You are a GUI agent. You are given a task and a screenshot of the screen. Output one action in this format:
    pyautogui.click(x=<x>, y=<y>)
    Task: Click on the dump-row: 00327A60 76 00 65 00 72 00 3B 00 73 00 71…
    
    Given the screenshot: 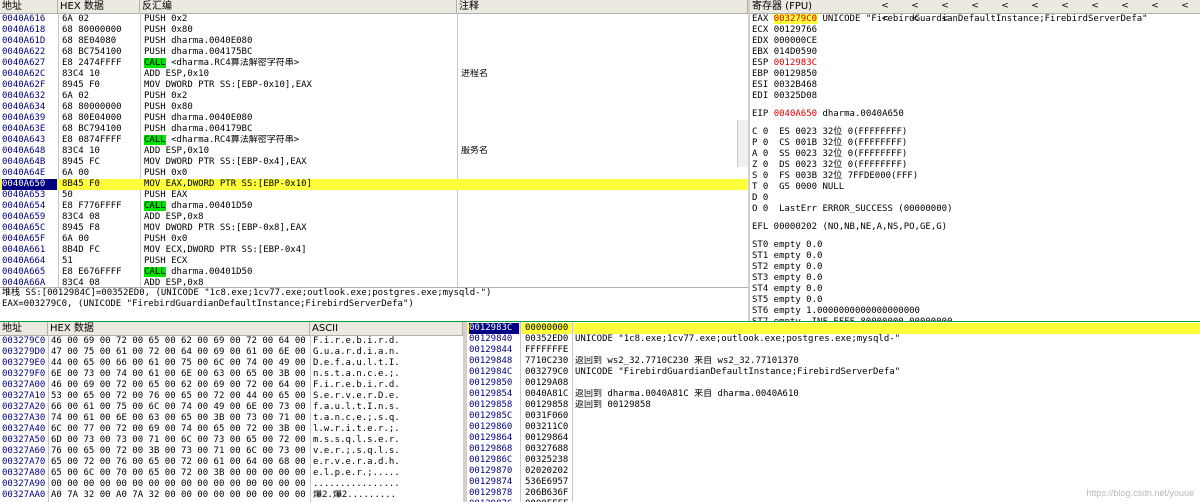 What is the action you would take?
    pyautogui.click(x=231, y=451)
    